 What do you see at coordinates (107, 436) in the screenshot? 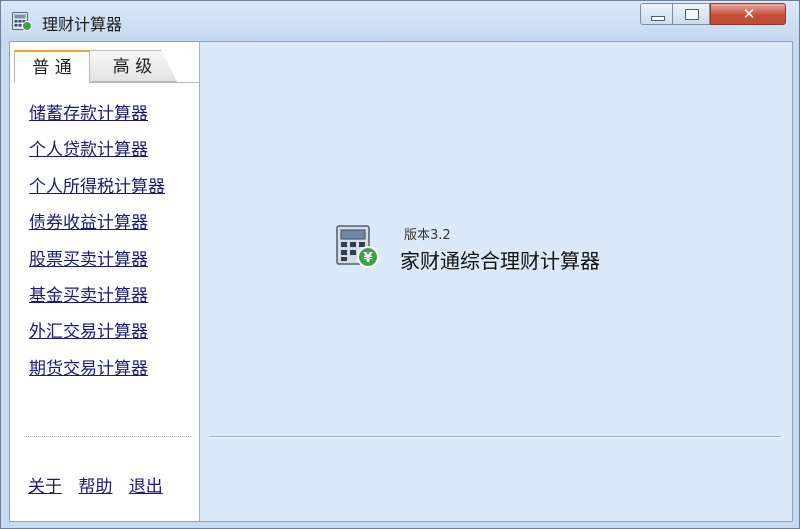
I see `sidebar-divider` at bounding box center [107, 436].